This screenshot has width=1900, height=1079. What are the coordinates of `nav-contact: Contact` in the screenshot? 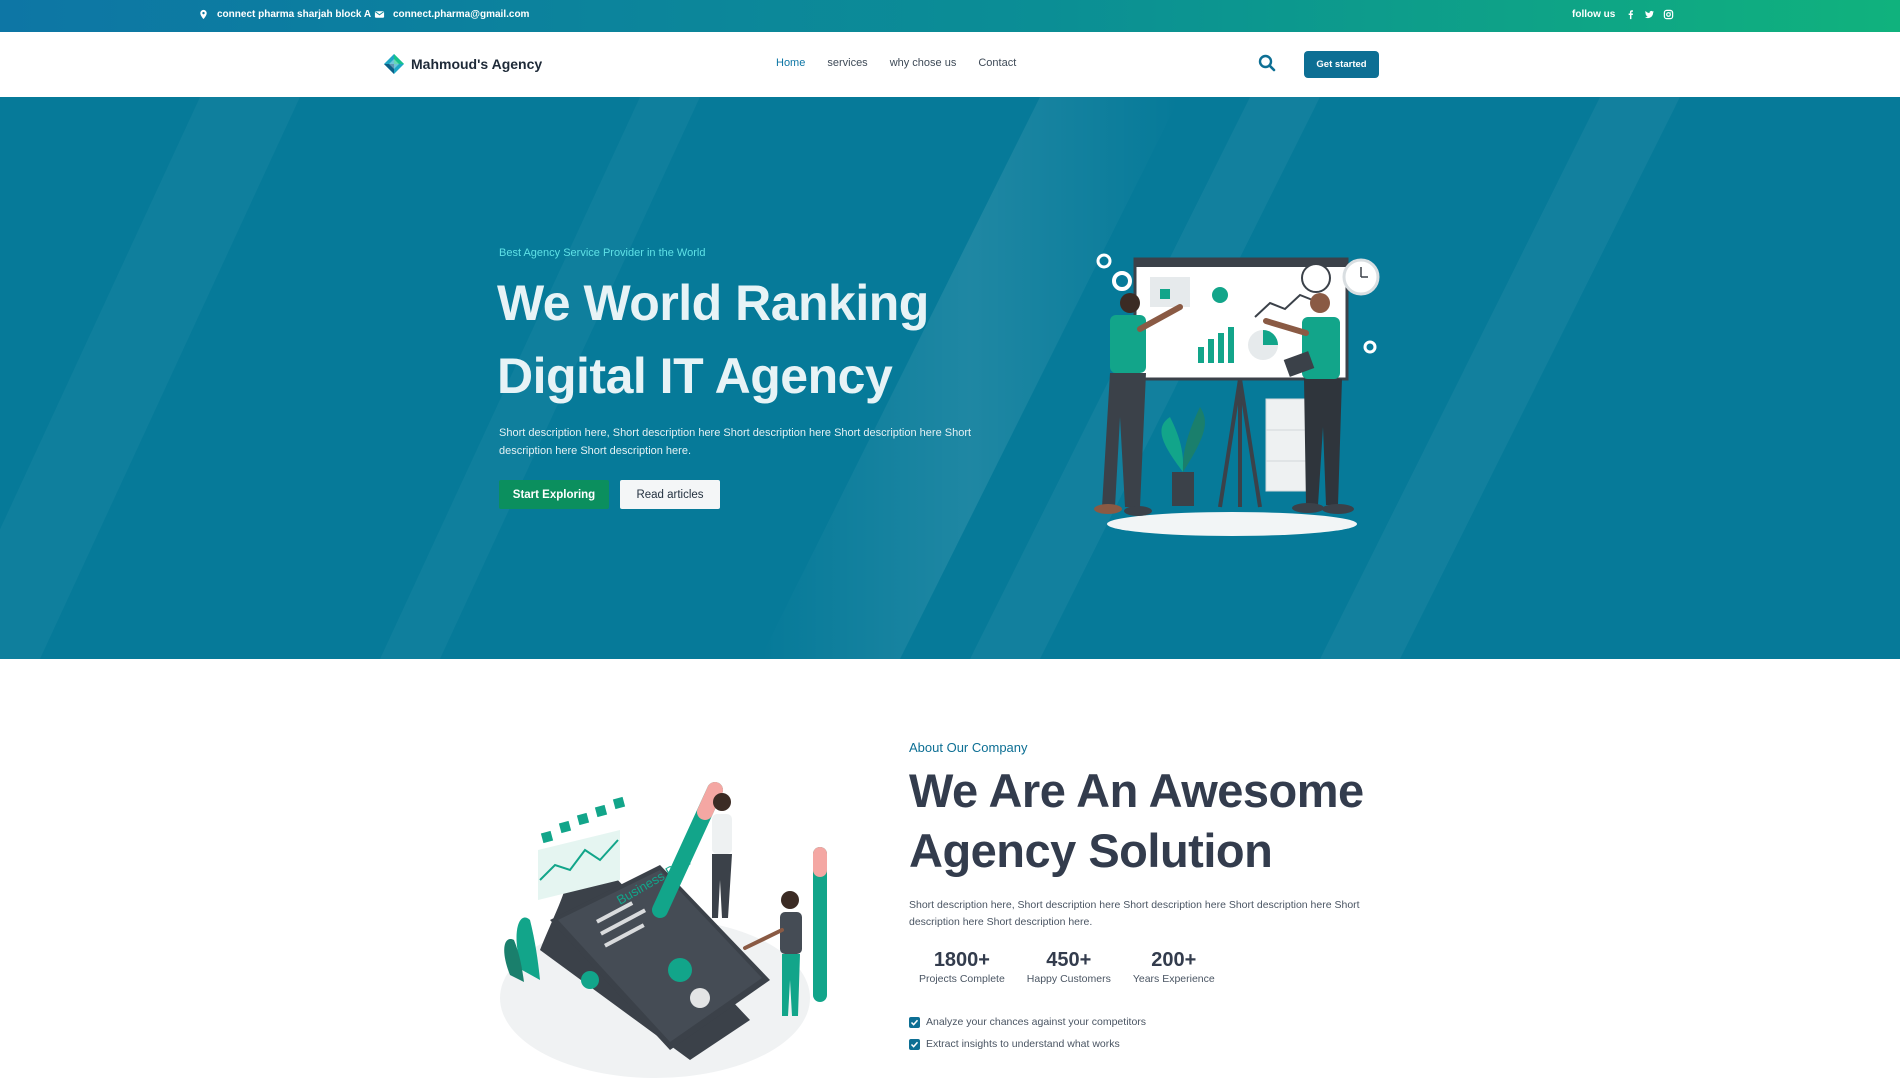 It's located at (997, 63).